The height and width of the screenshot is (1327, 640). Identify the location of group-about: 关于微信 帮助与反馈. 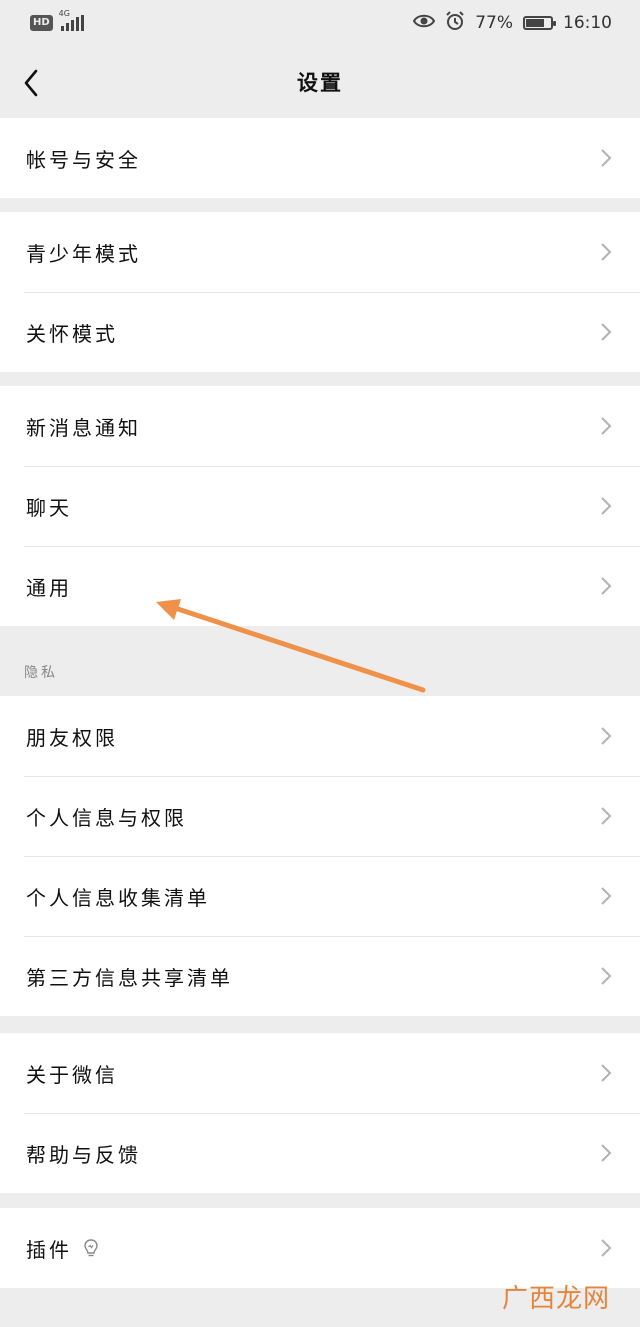
(320, 1113).